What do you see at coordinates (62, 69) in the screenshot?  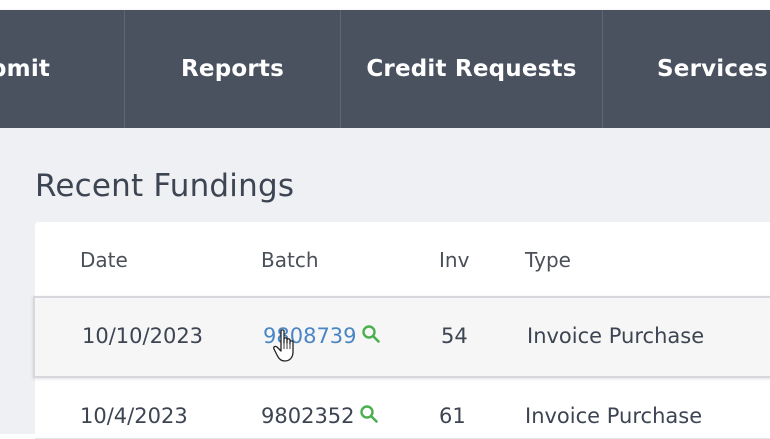 I see `nav-item-submit: bmit` at bounding box center [62, 69].